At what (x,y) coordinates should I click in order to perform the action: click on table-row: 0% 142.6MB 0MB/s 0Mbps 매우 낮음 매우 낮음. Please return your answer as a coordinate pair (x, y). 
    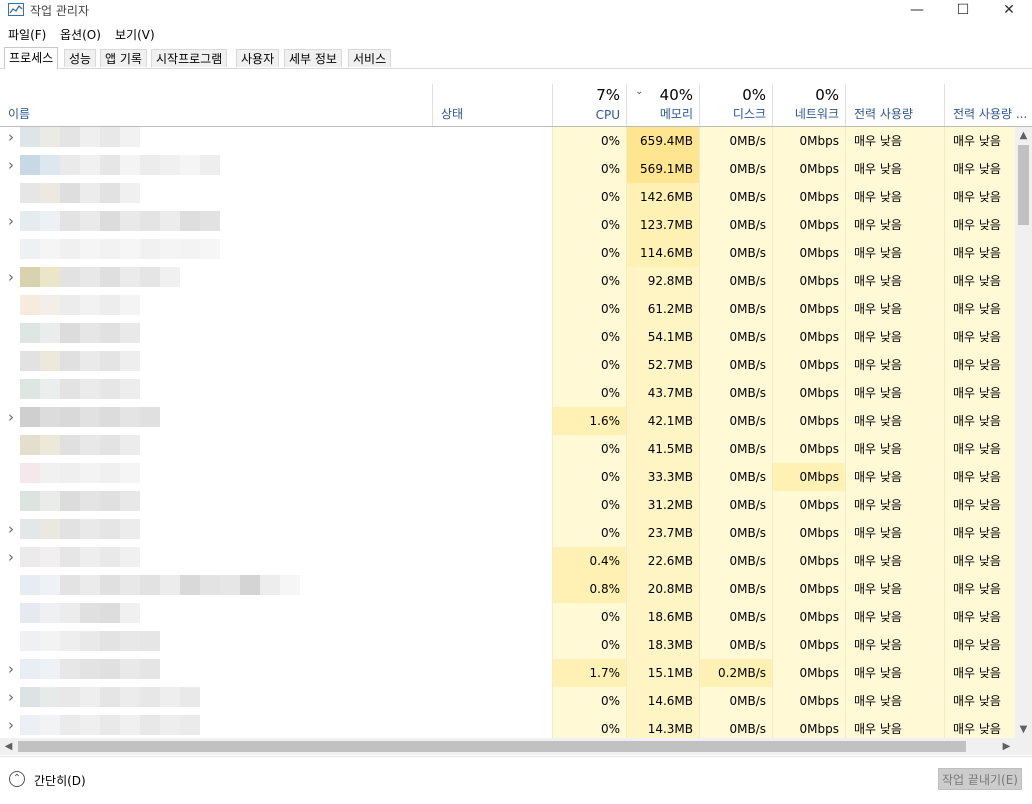
    Looking at the image, I should click on (507, 197).